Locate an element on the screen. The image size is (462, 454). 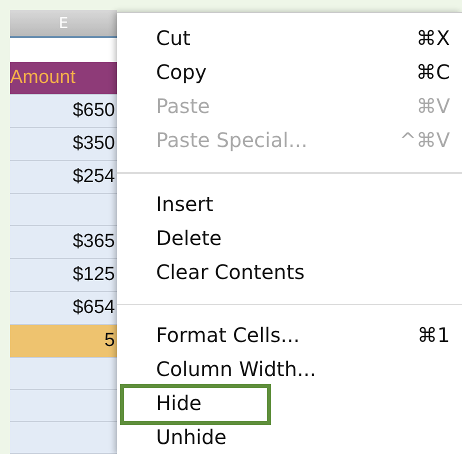
menu-item-label: Copy is located at coordinates (181, 72).